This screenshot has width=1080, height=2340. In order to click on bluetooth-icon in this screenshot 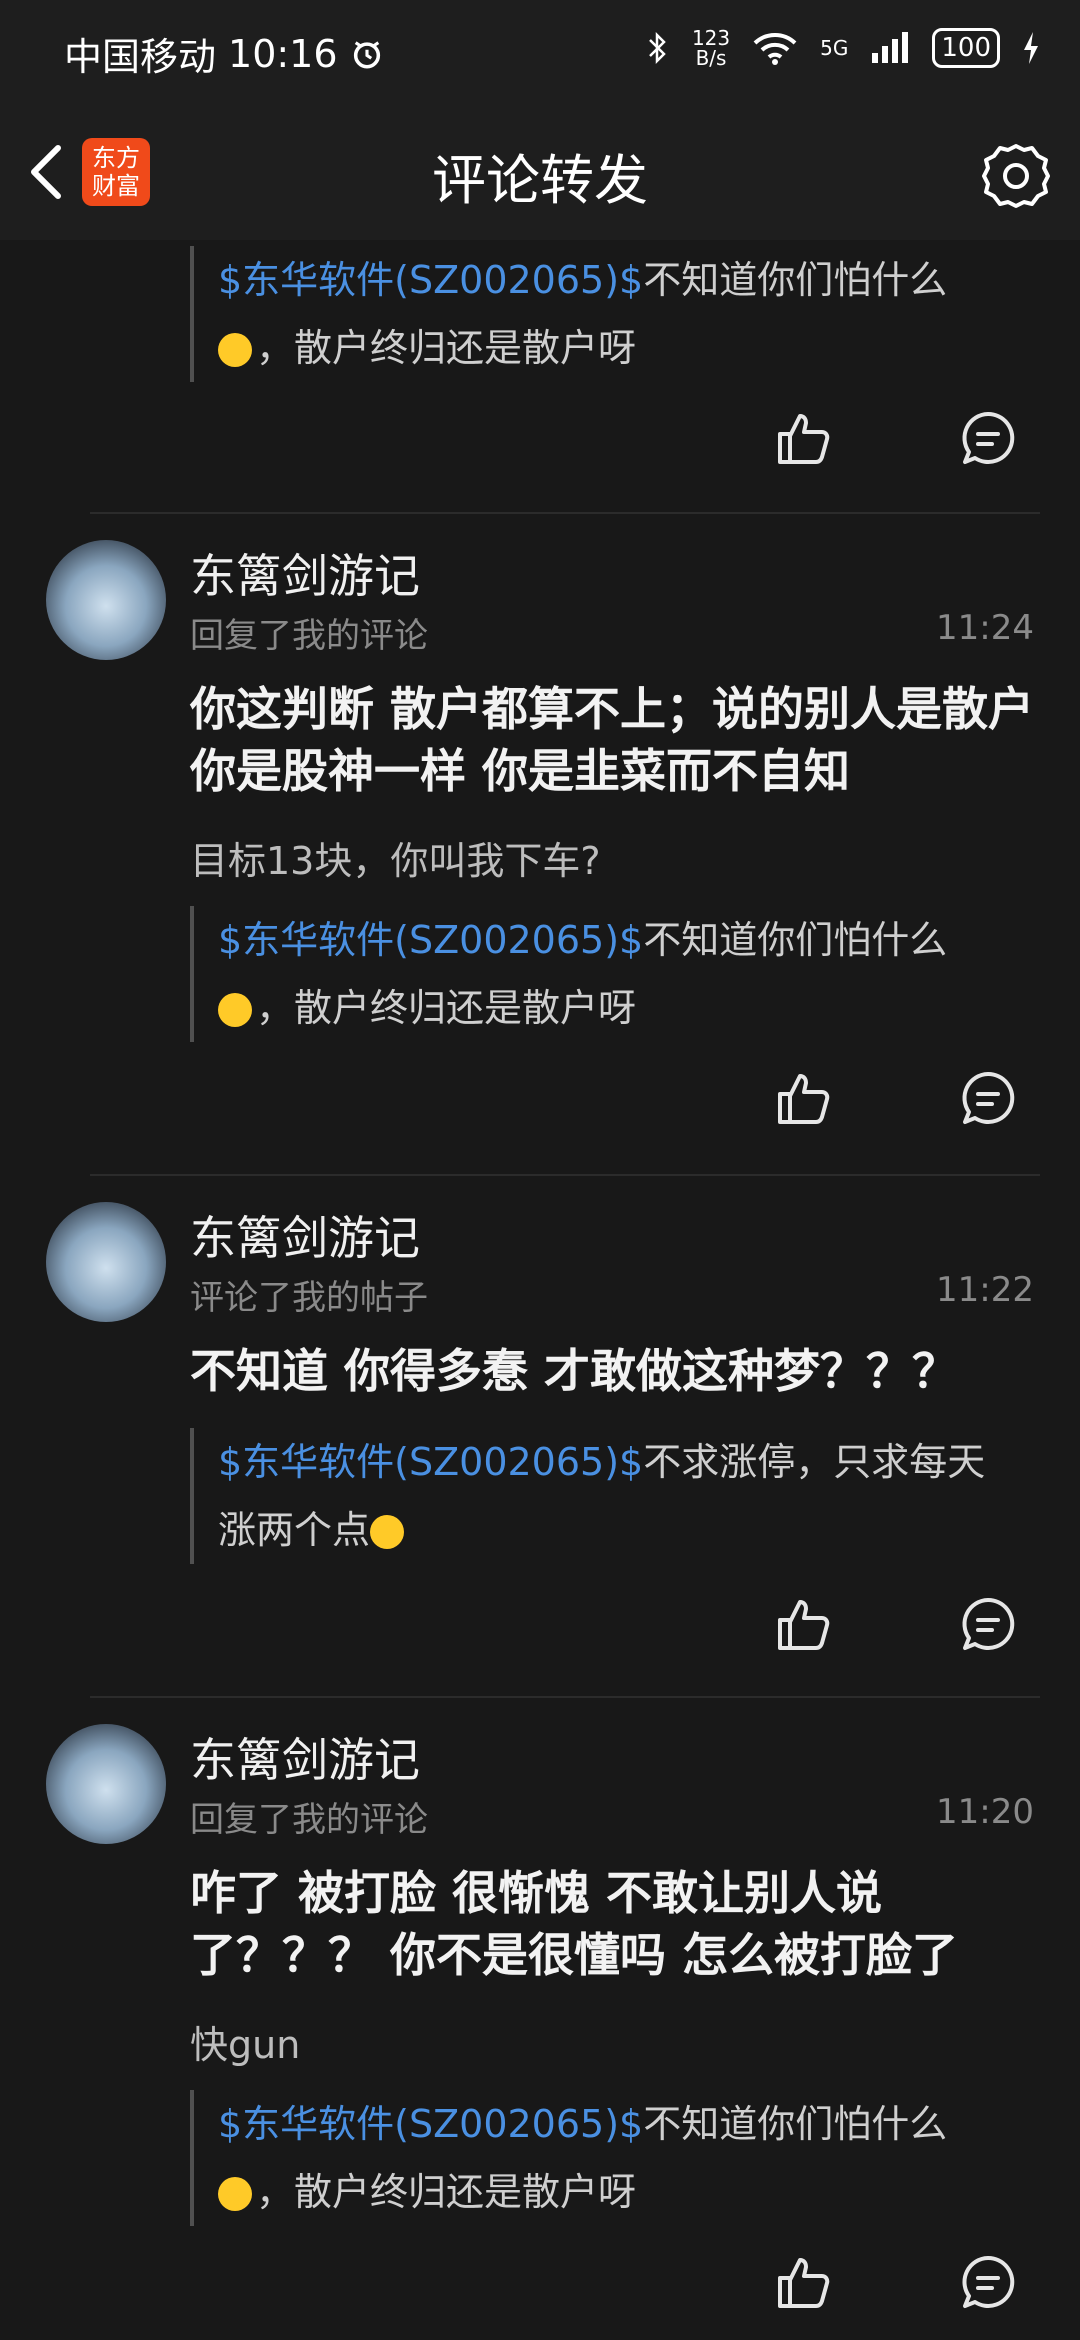, I will do `click(657, 48)`.